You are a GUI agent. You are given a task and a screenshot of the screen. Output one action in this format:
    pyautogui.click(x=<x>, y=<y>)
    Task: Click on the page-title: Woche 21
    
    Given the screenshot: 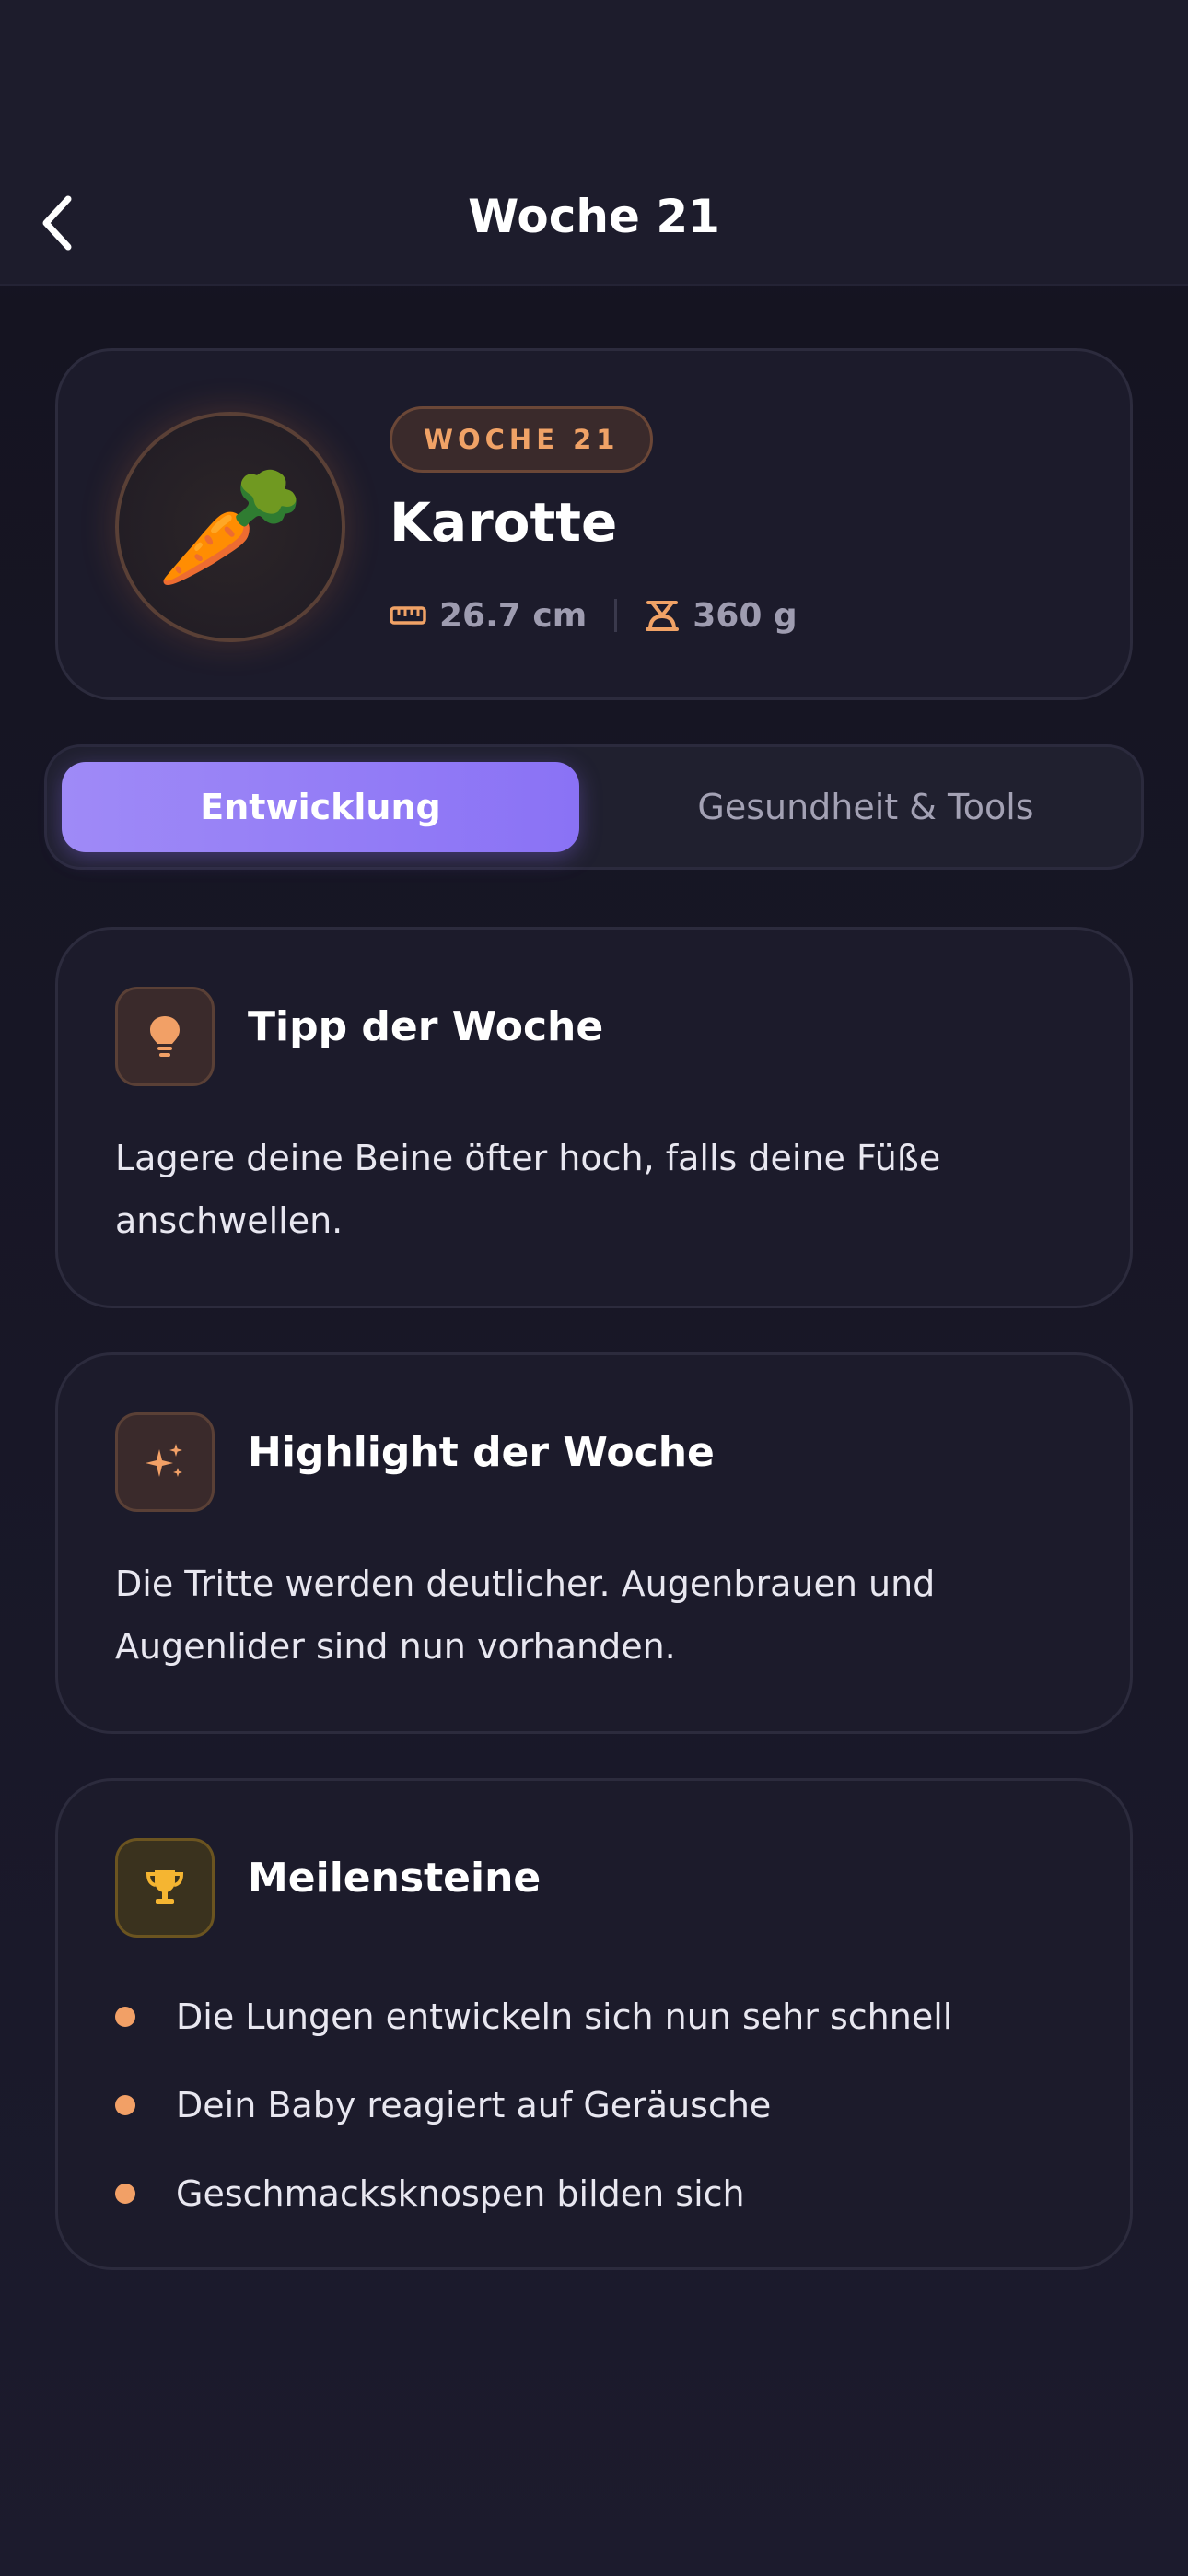 What is the action you would take?
    pyautogui.click(x=594, y=216)
    